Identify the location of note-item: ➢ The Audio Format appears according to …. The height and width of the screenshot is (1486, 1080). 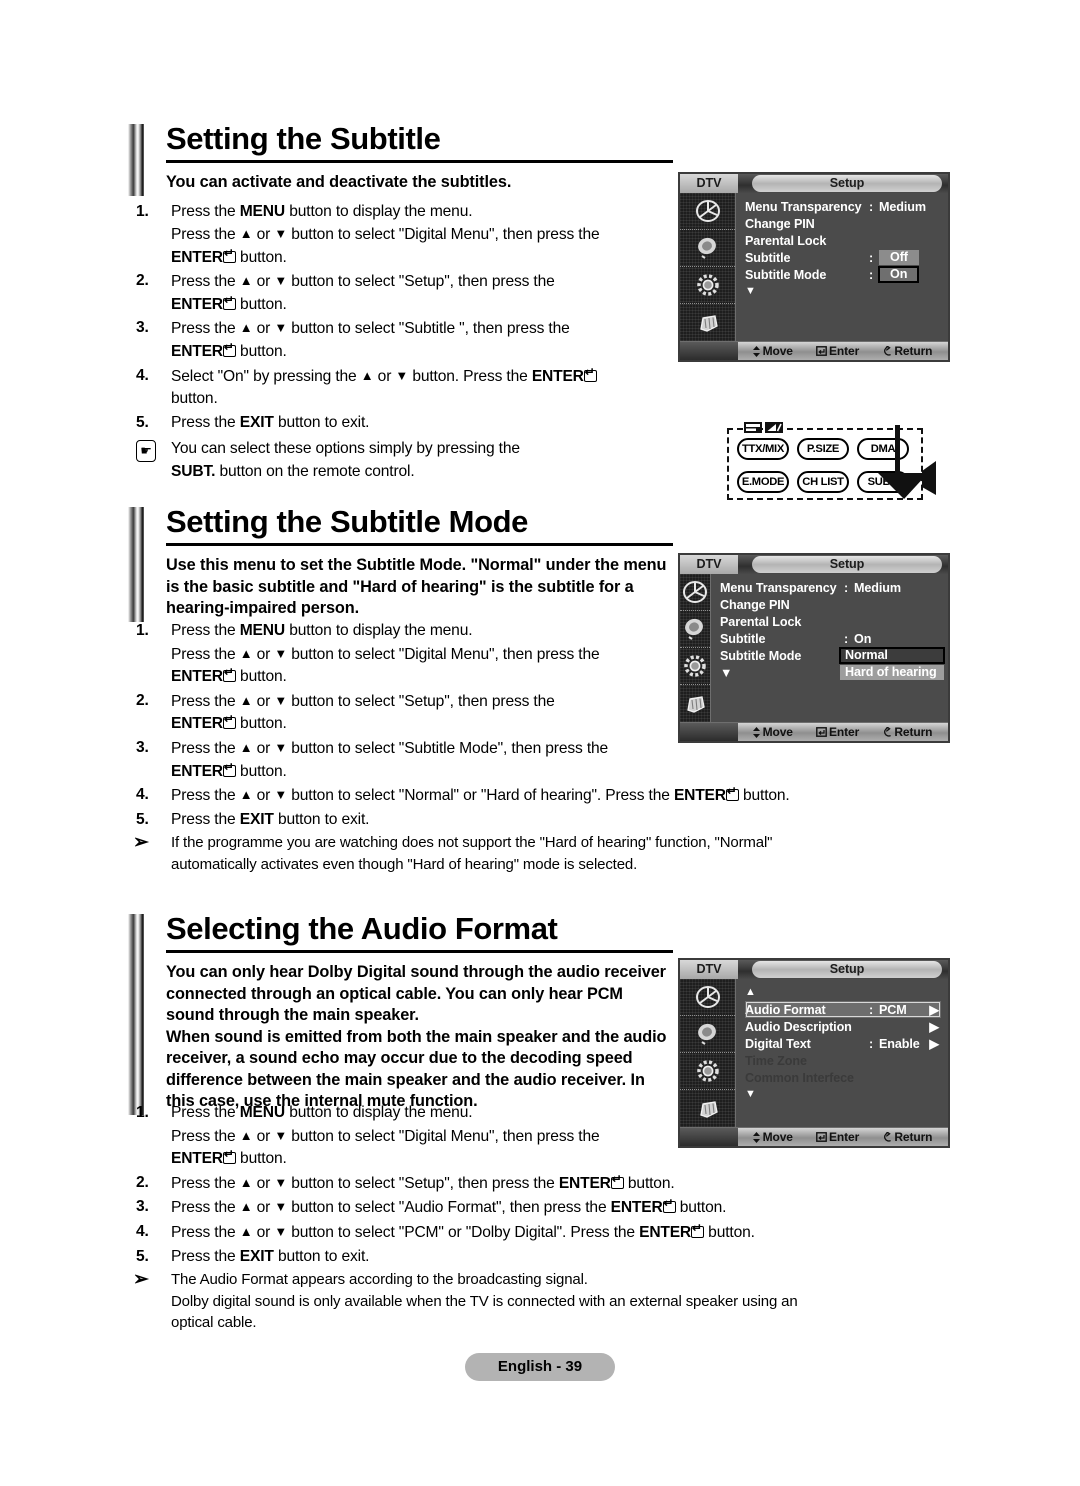
(533, 1301).